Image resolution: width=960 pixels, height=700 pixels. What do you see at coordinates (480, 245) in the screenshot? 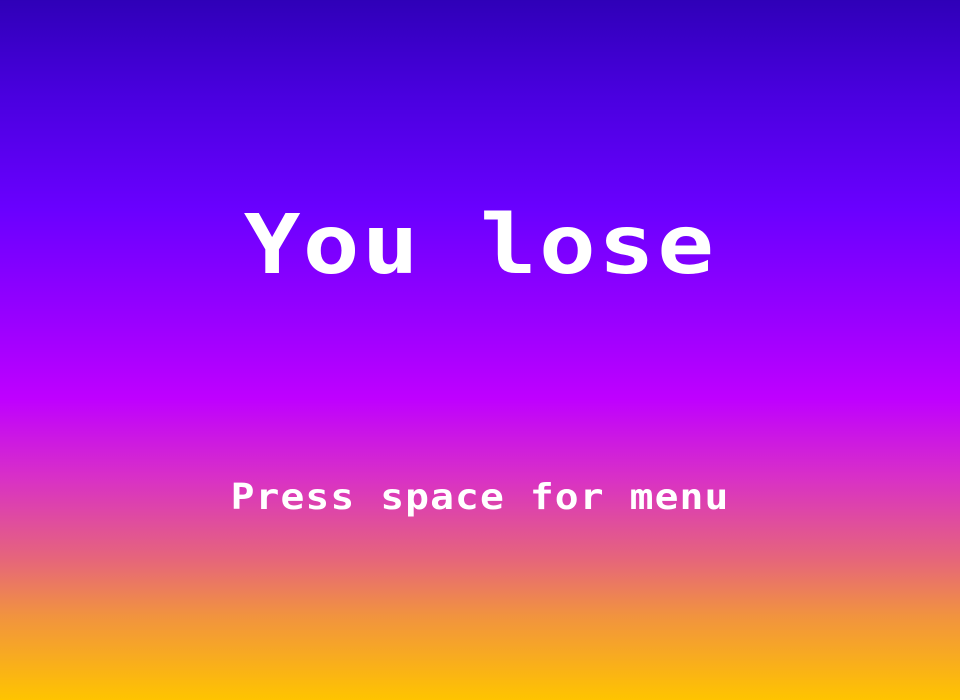
I see `game-over-title: You lose` at bounding box center [480, 245].